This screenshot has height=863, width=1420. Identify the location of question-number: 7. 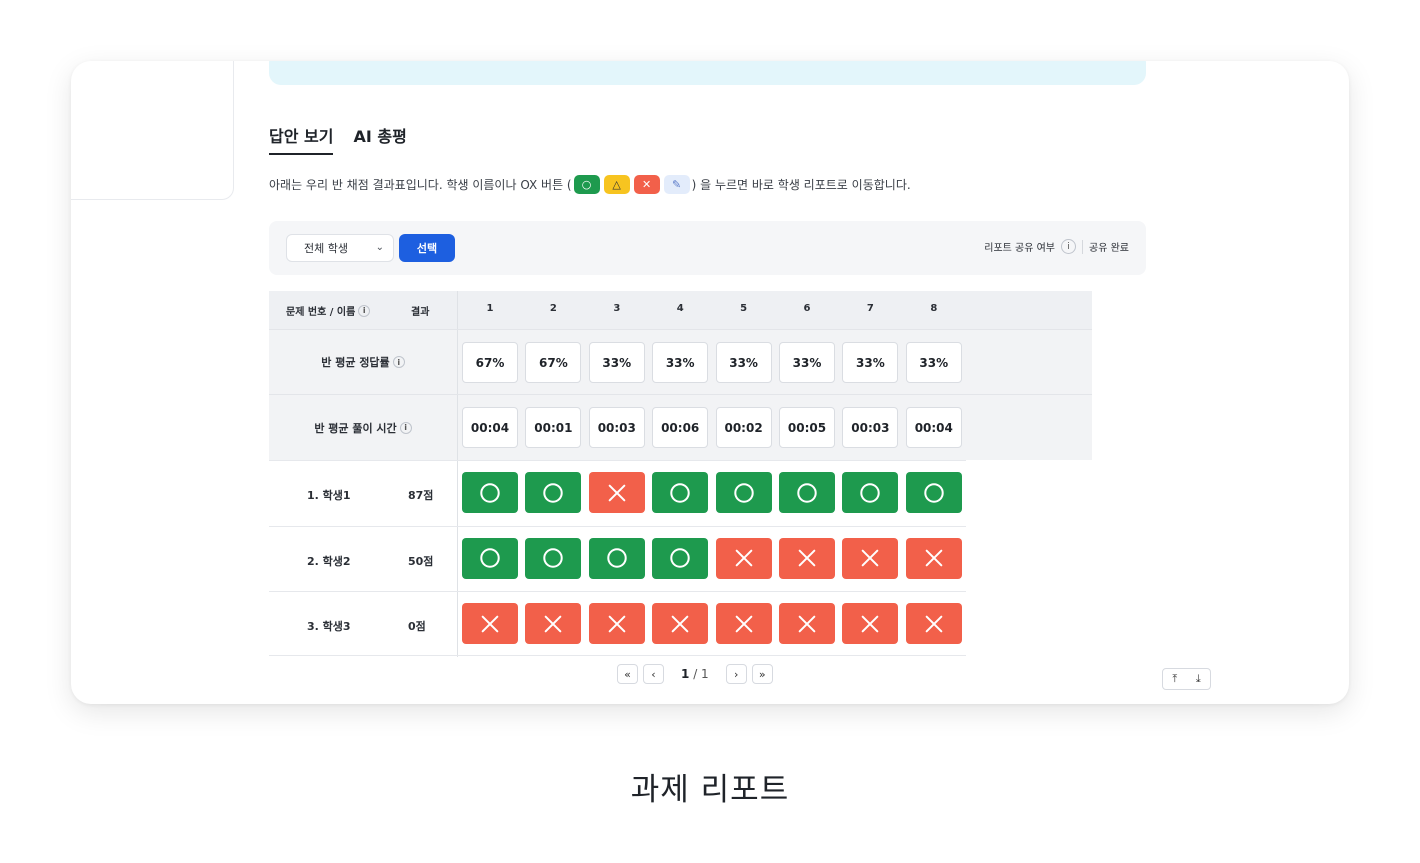
(870, 308).